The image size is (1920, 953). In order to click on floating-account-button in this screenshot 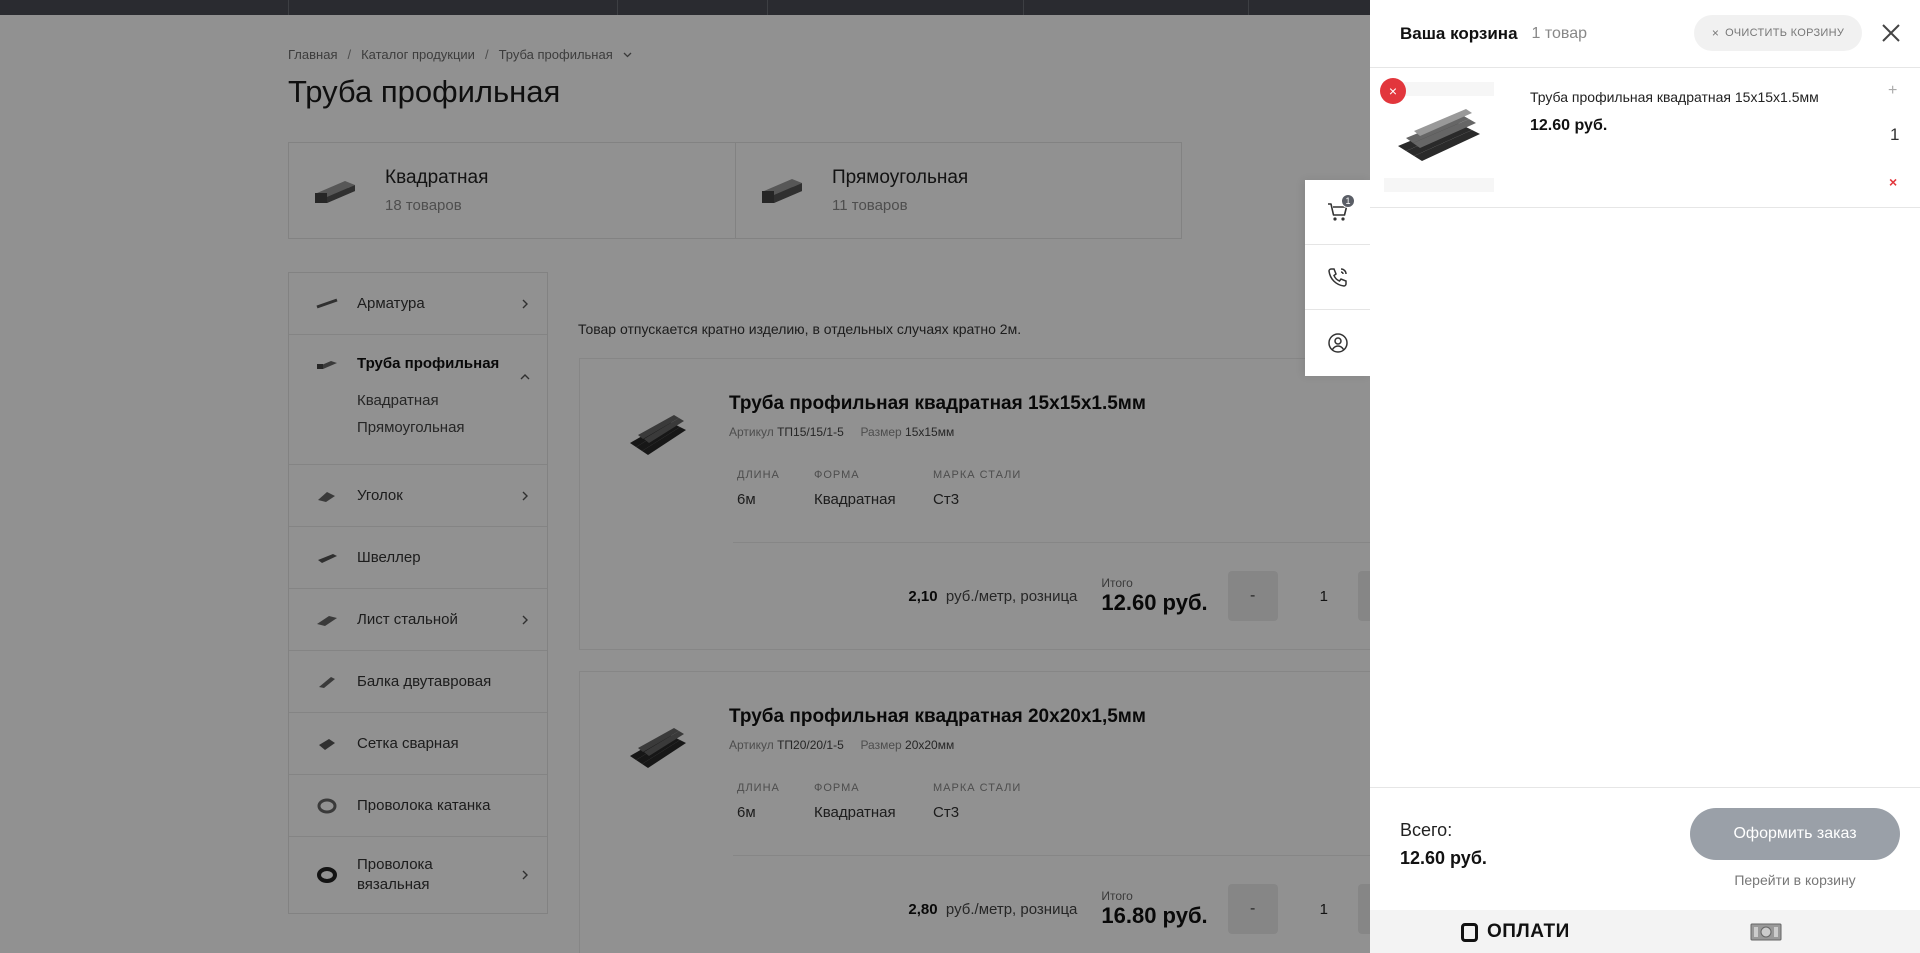, I will do `click(1337, 342)`.